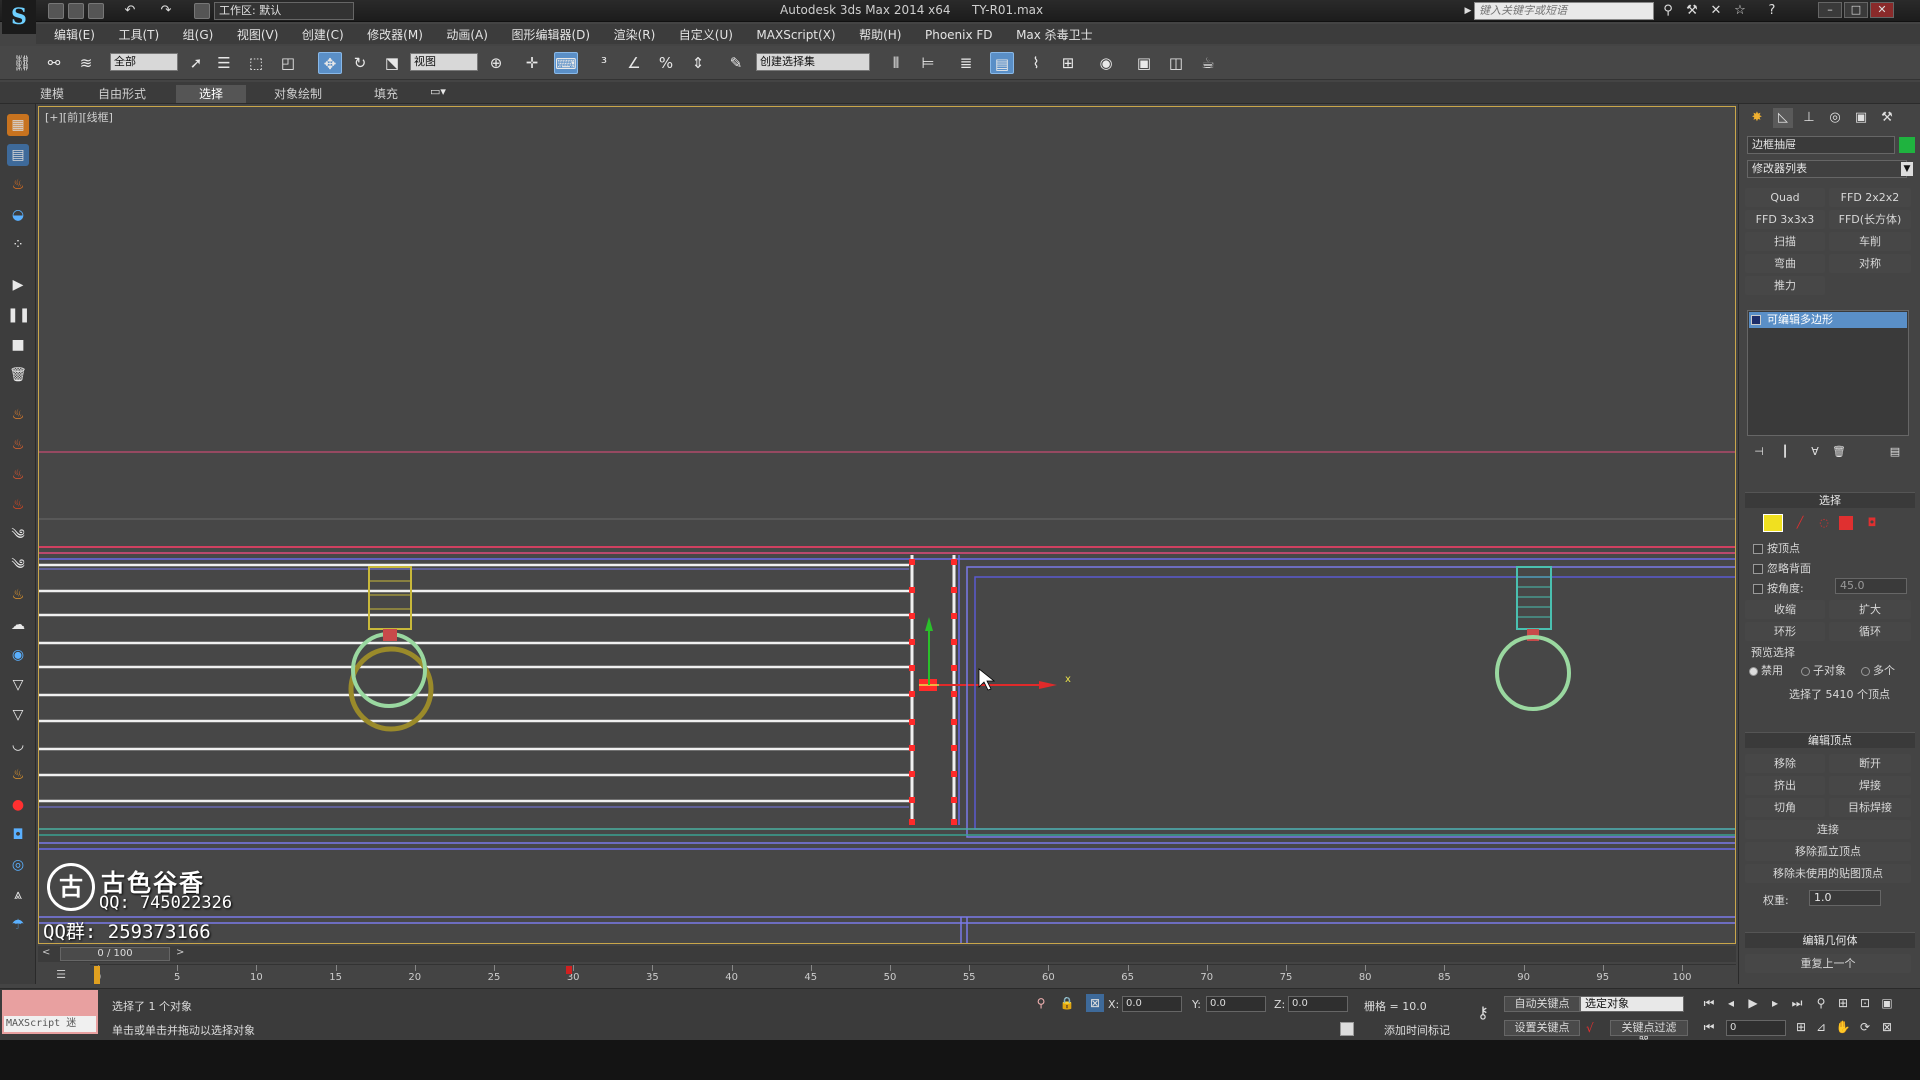 Image resolution: width=1920 pixels, height=1080 pixels. I want to click on ref-coord-dropdown: 视图, so click(444, 62).